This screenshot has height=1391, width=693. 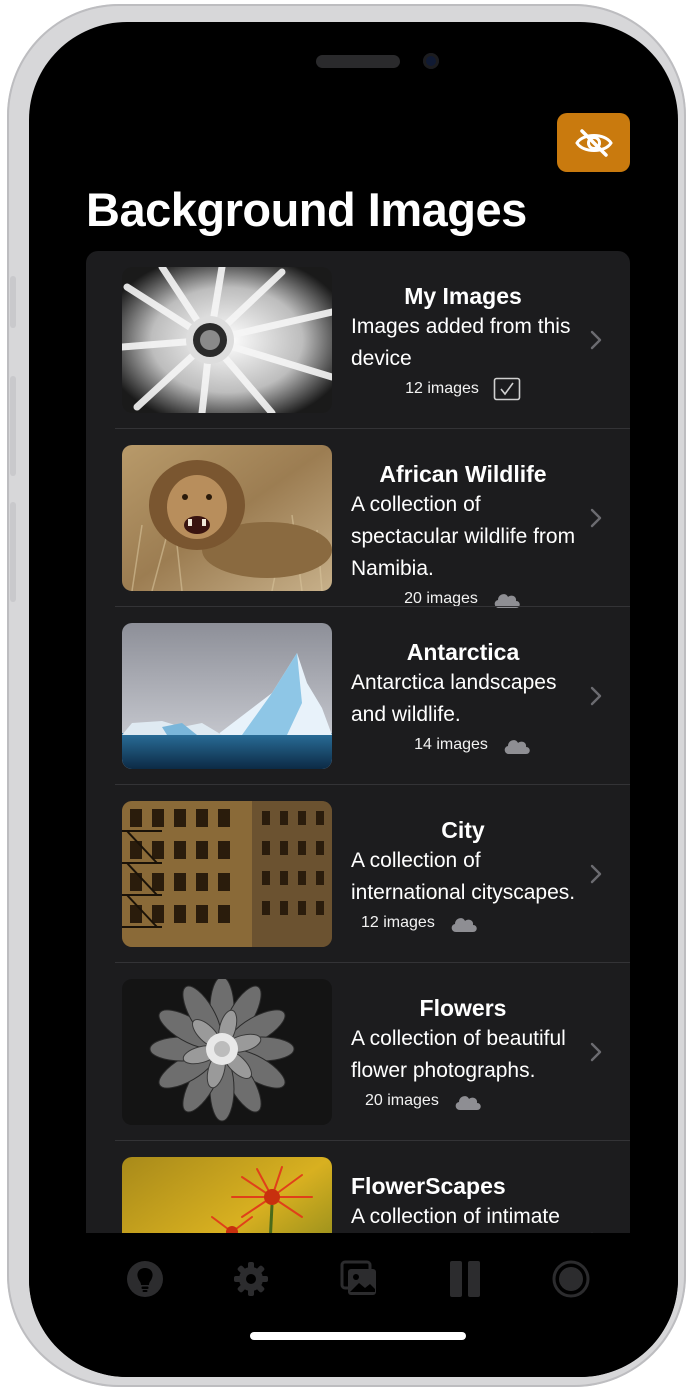 What do you see at coordinates (358, 1336) in the screenshot?
I see `home-indicator` at bounding box center [358, 1336].